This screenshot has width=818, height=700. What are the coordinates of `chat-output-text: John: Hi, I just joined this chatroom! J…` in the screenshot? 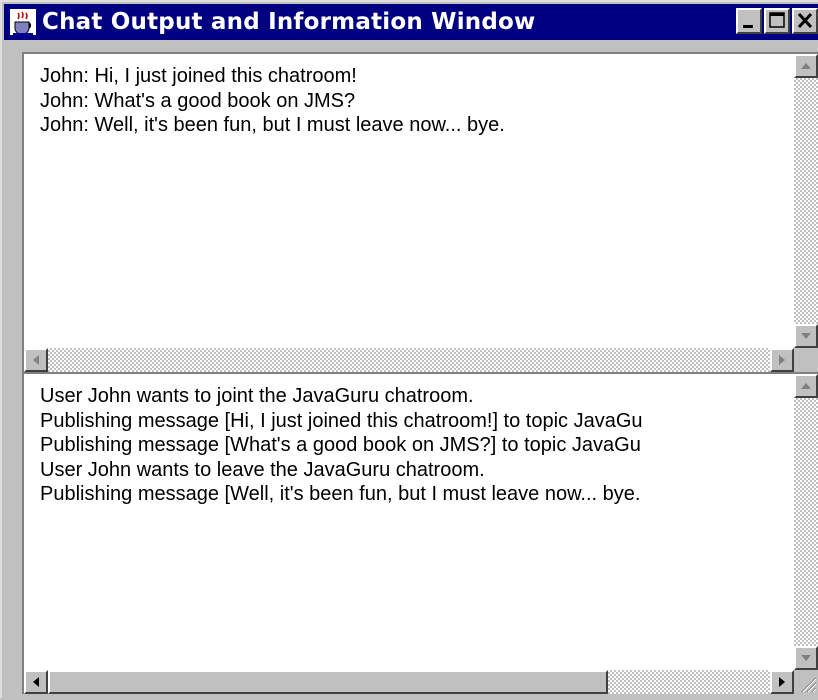 It's located at (411, 101).